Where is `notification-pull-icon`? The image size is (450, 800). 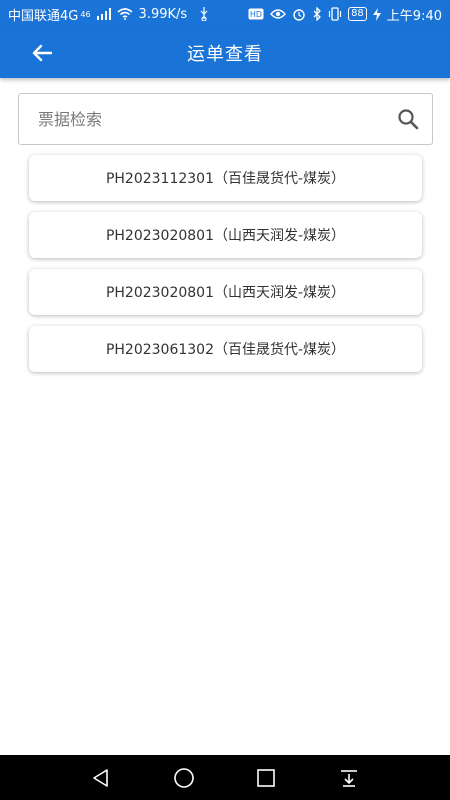 notification-pull-icon is located at coordinates (348, 778).